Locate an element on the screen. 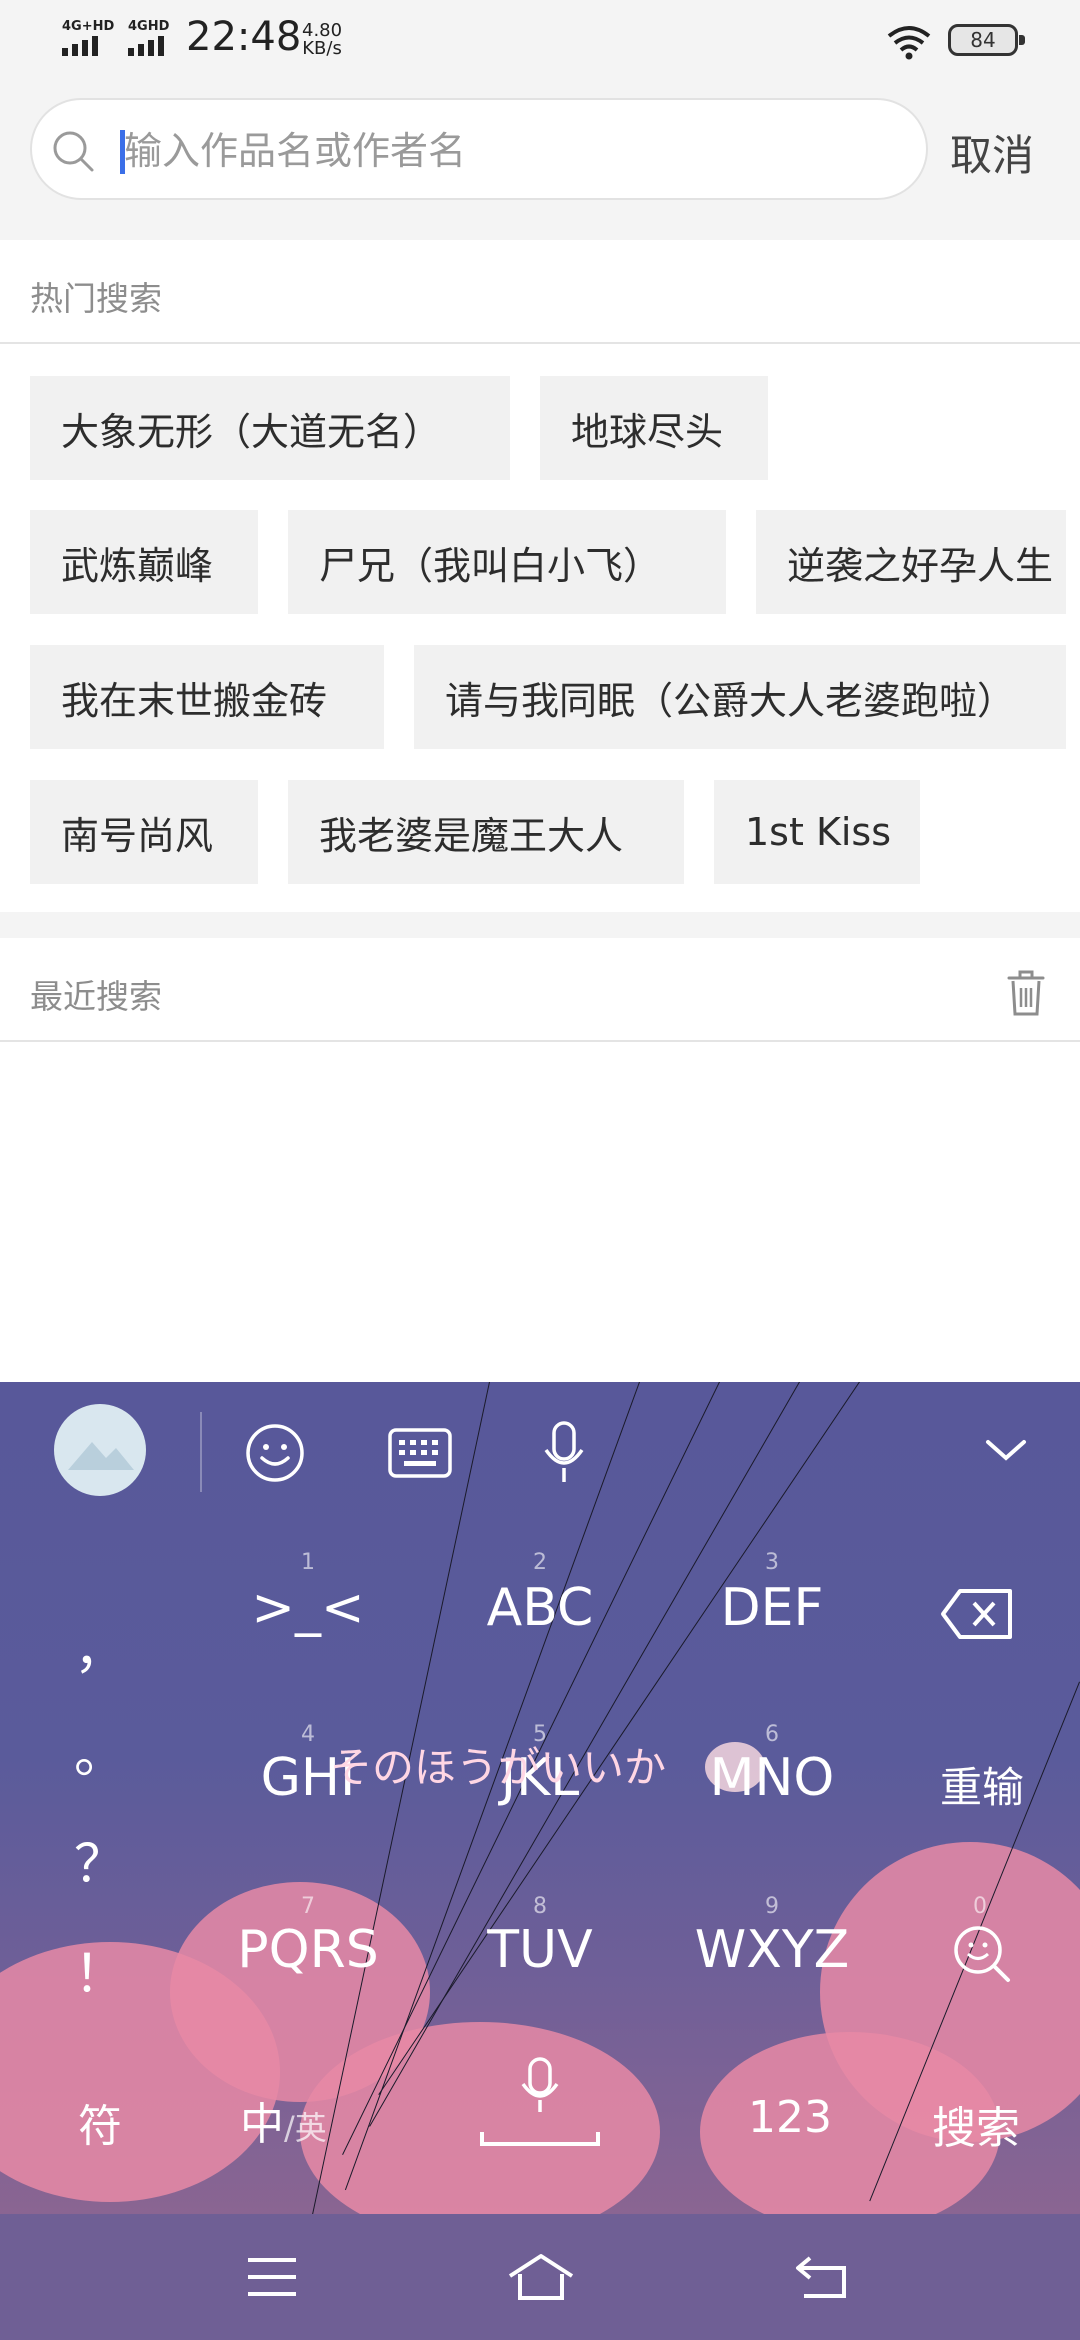 Image resolution: width=1080 pixels, height=2340 pixels. status-bar: 4G+HD 4GHD 22:48 4.80 KB/s 84 is located at coordinates (540, 43).